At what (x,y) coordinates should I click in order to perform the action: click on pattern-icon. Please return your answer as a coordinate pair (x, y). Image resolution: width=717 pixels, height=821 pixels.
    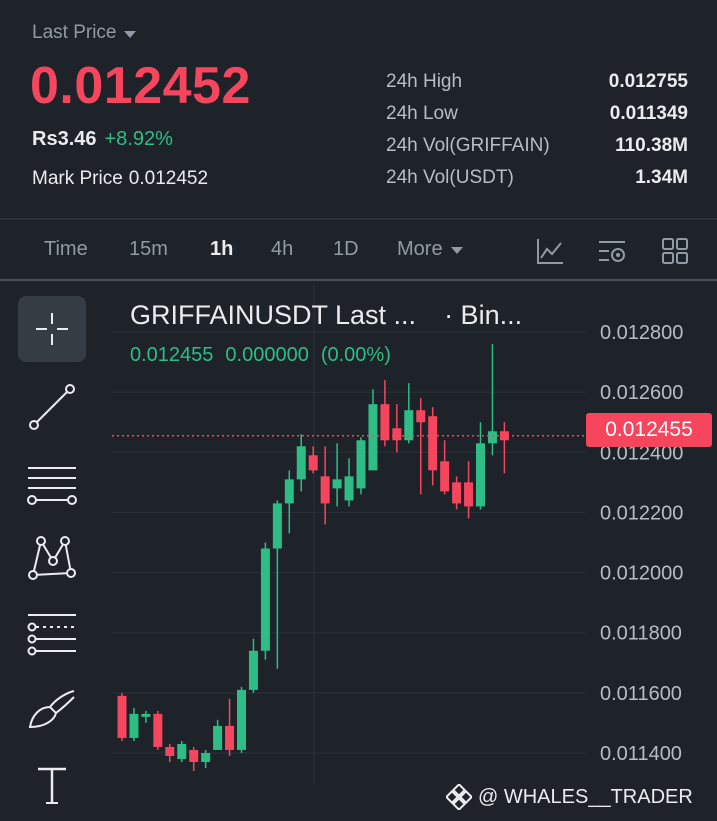
    Looking at the image, I should click on (52, 558).